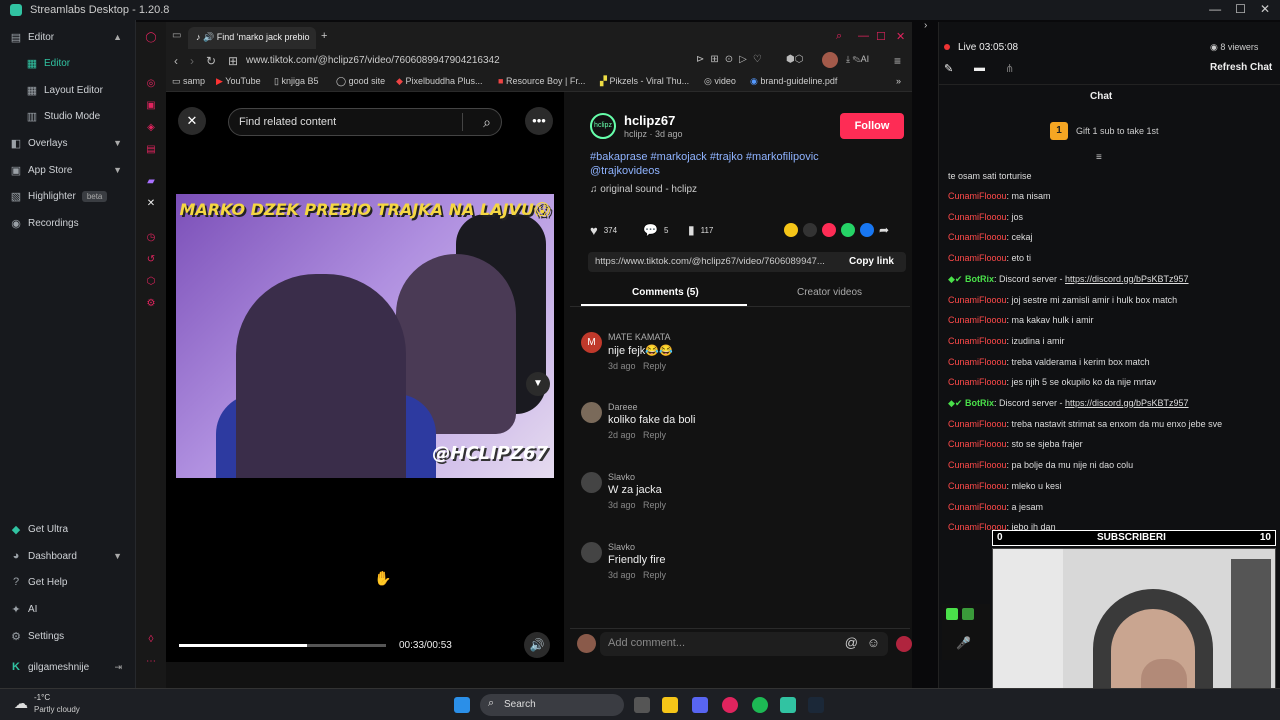 The width and height of the screenshot is (1280, 720). What do you see at coordinates (188, 81) in the screenshot?
I see `bookmark-samp: ▭ samp` at bounding box center [188, 81].